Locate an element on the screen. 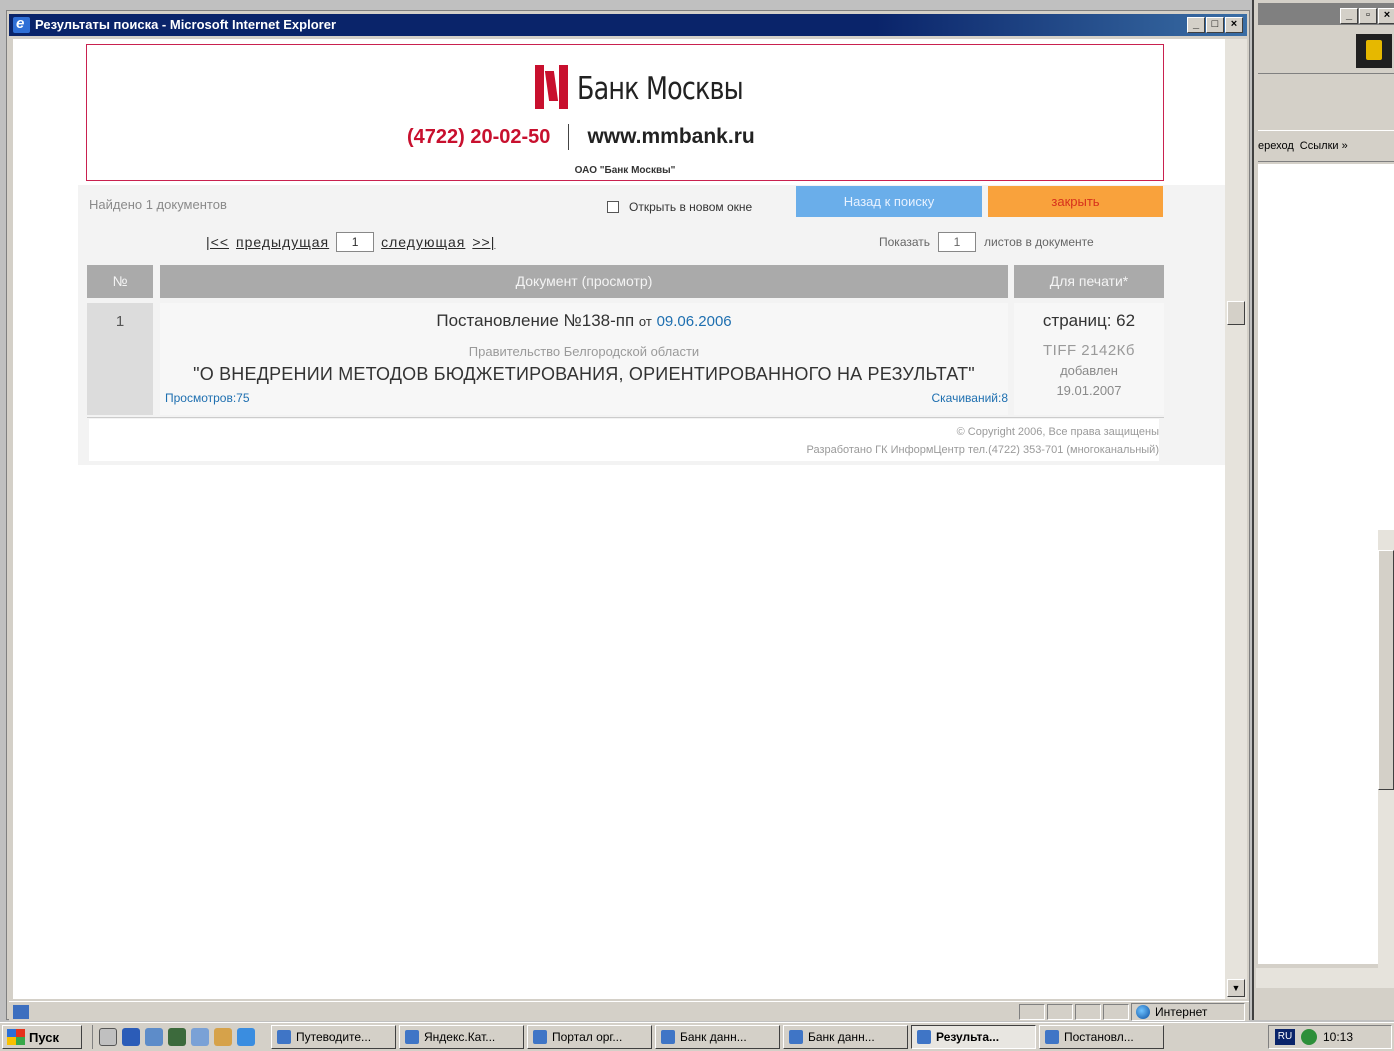 This screenshot has height=1051, width=1394. paint-icon is located at coordinates (223, 1037).